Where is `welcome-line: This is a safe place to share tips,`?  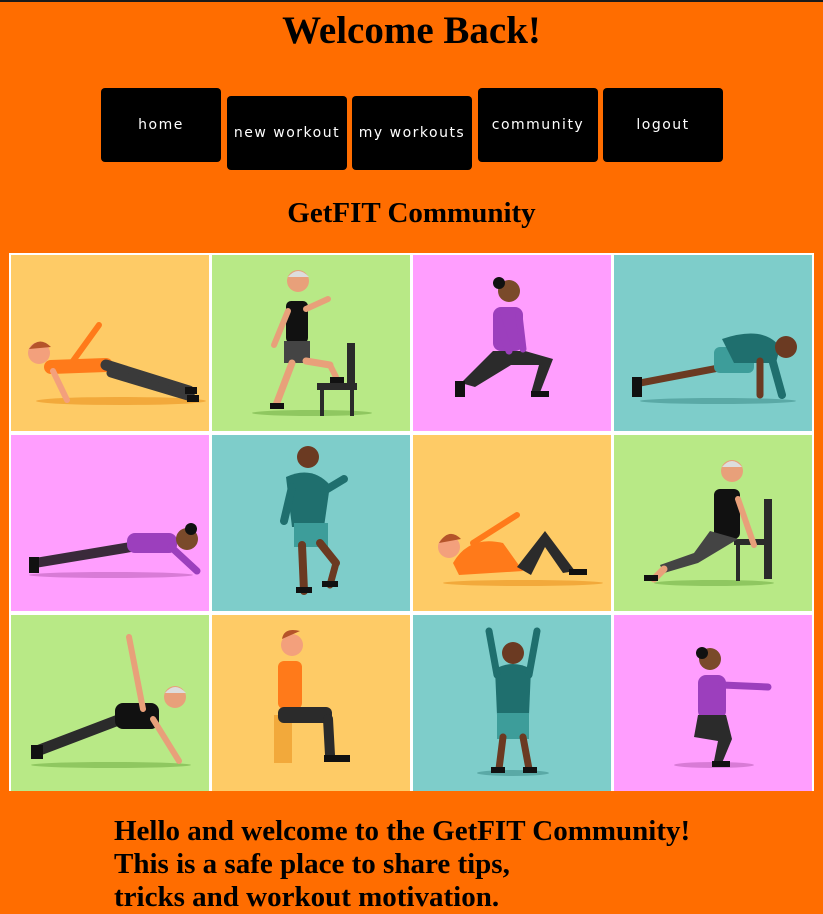 welcome-line: This is a safe place to share tips, is located at coordinates (312, 864).